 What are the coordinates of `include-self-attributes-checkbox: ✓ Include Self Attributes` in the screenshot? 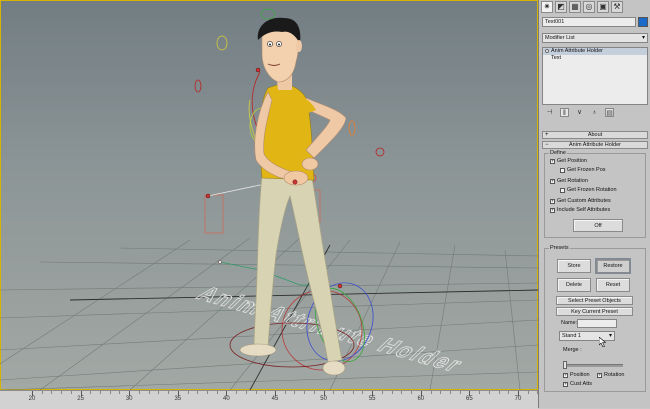 It's located at (580, 210).